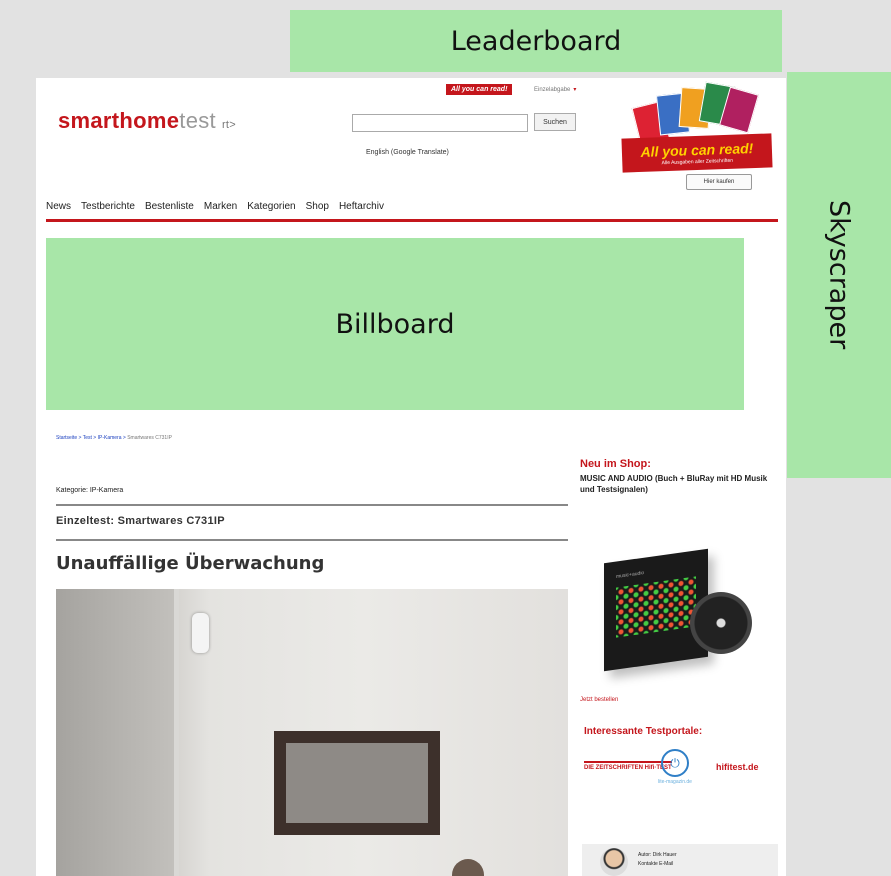 Image resolution: width=891 pixels, height=876 pixels. What do you see at coordinates (599, 700) in the screenshot?
I see `order-link: Jetzt bestellen` at bounding box center [599, 700].